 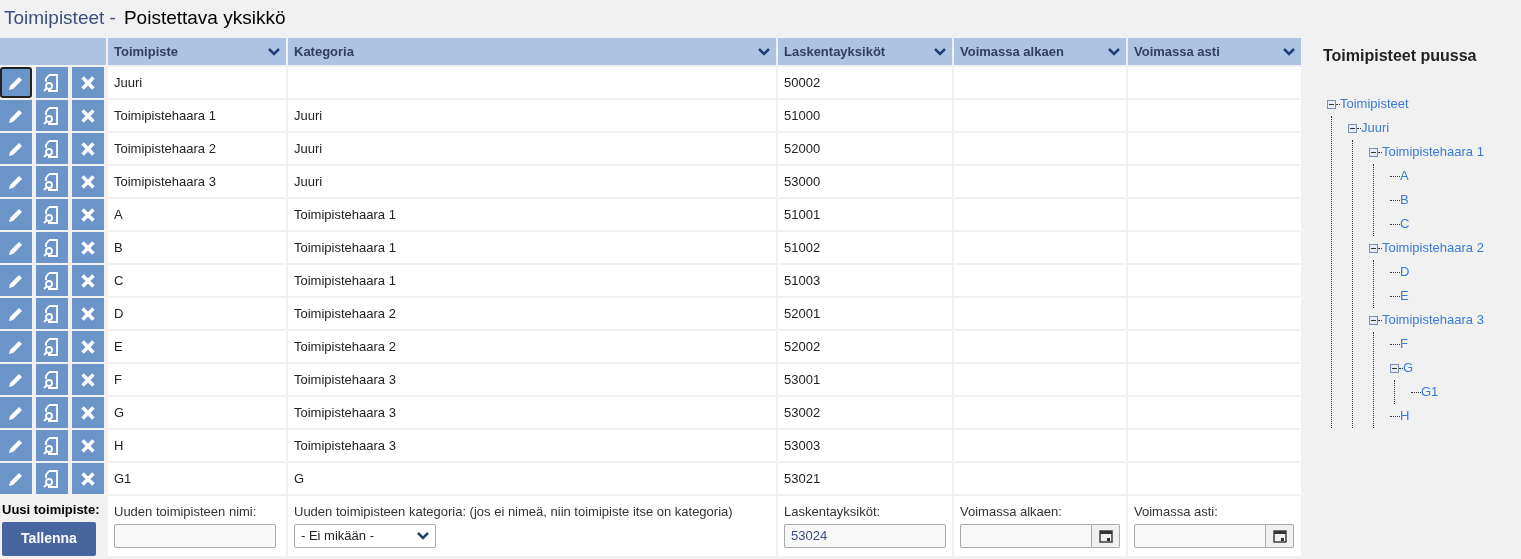 I want to click on table-cell: D, so click(x=119, y=313).